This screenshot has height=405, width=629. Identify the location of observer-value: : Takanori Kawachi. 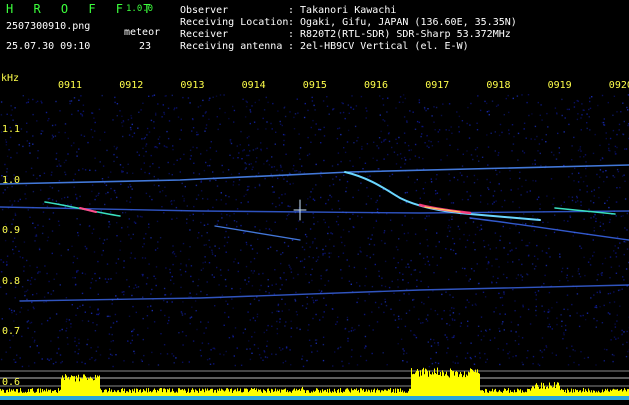
(342, 11).